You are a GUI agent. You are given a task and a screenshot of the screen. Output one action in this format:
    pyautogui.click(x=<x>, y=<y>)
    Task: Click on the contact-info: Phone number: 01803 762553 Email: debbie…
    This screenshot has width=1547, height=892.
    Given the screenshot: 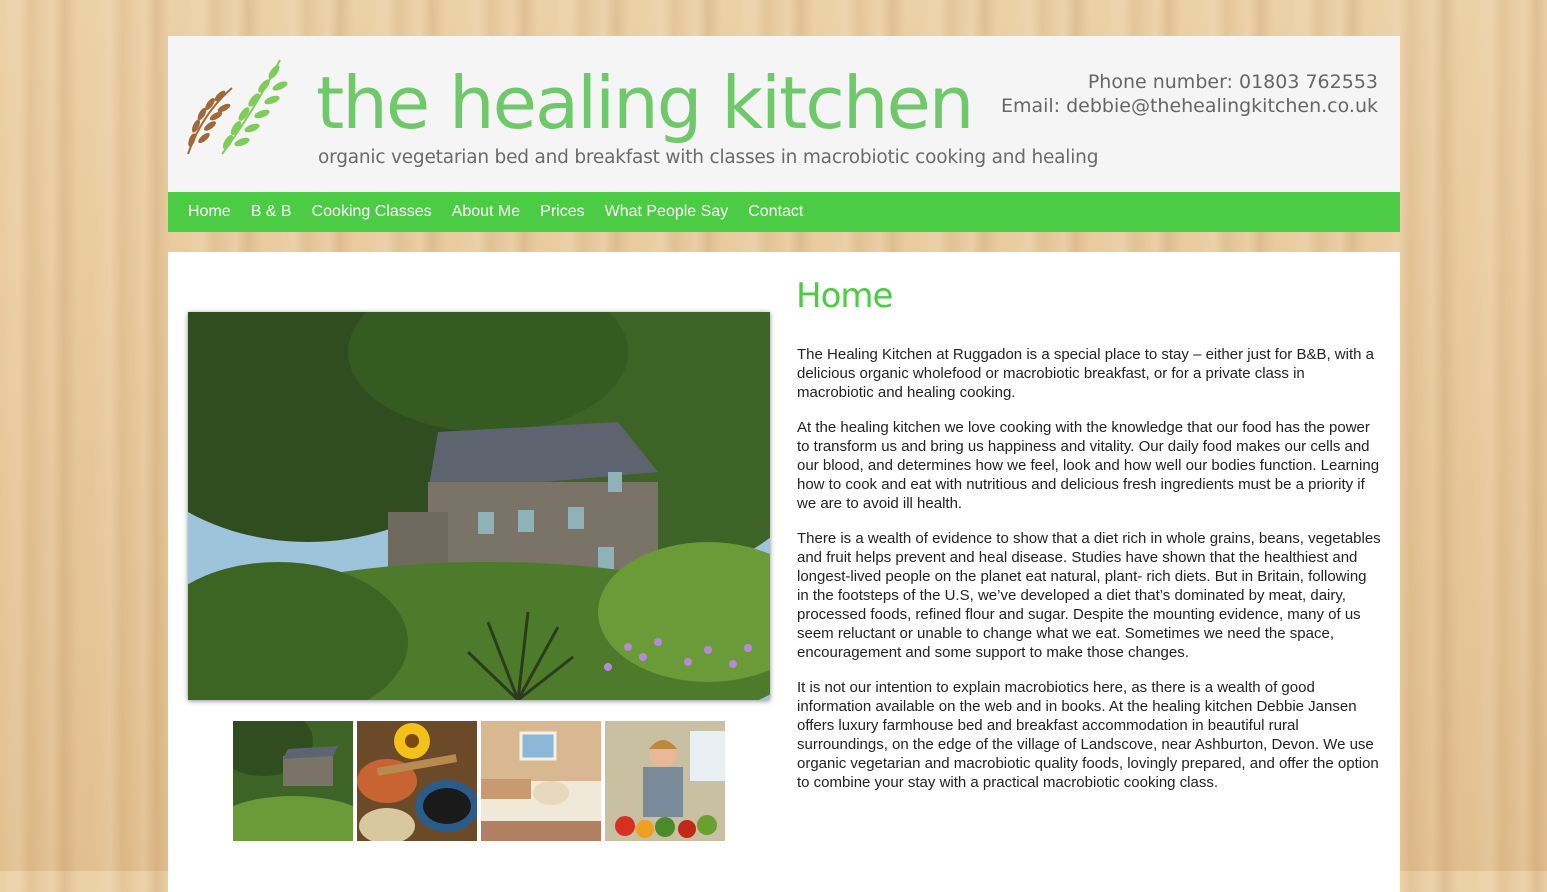 What is the action you would take?
    pyautogui.click(x=1189, y=94)
    